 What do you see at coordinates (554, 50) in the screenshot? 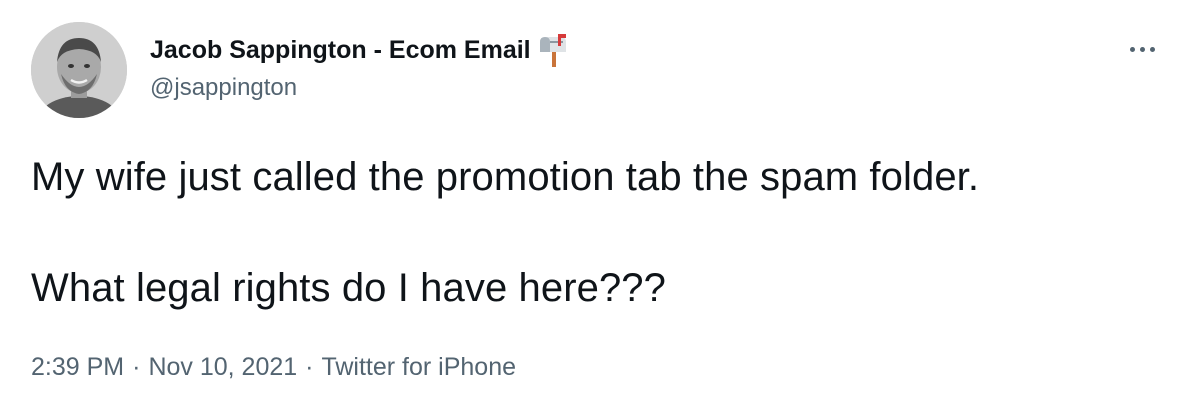
I see `mailbox-icon` at bounding box center [554, 50].